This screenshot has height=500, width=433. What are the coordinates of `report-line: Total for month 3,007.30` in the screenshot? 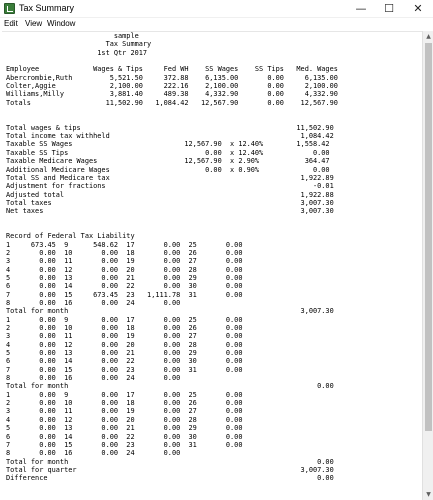 It's located at (170, 311).